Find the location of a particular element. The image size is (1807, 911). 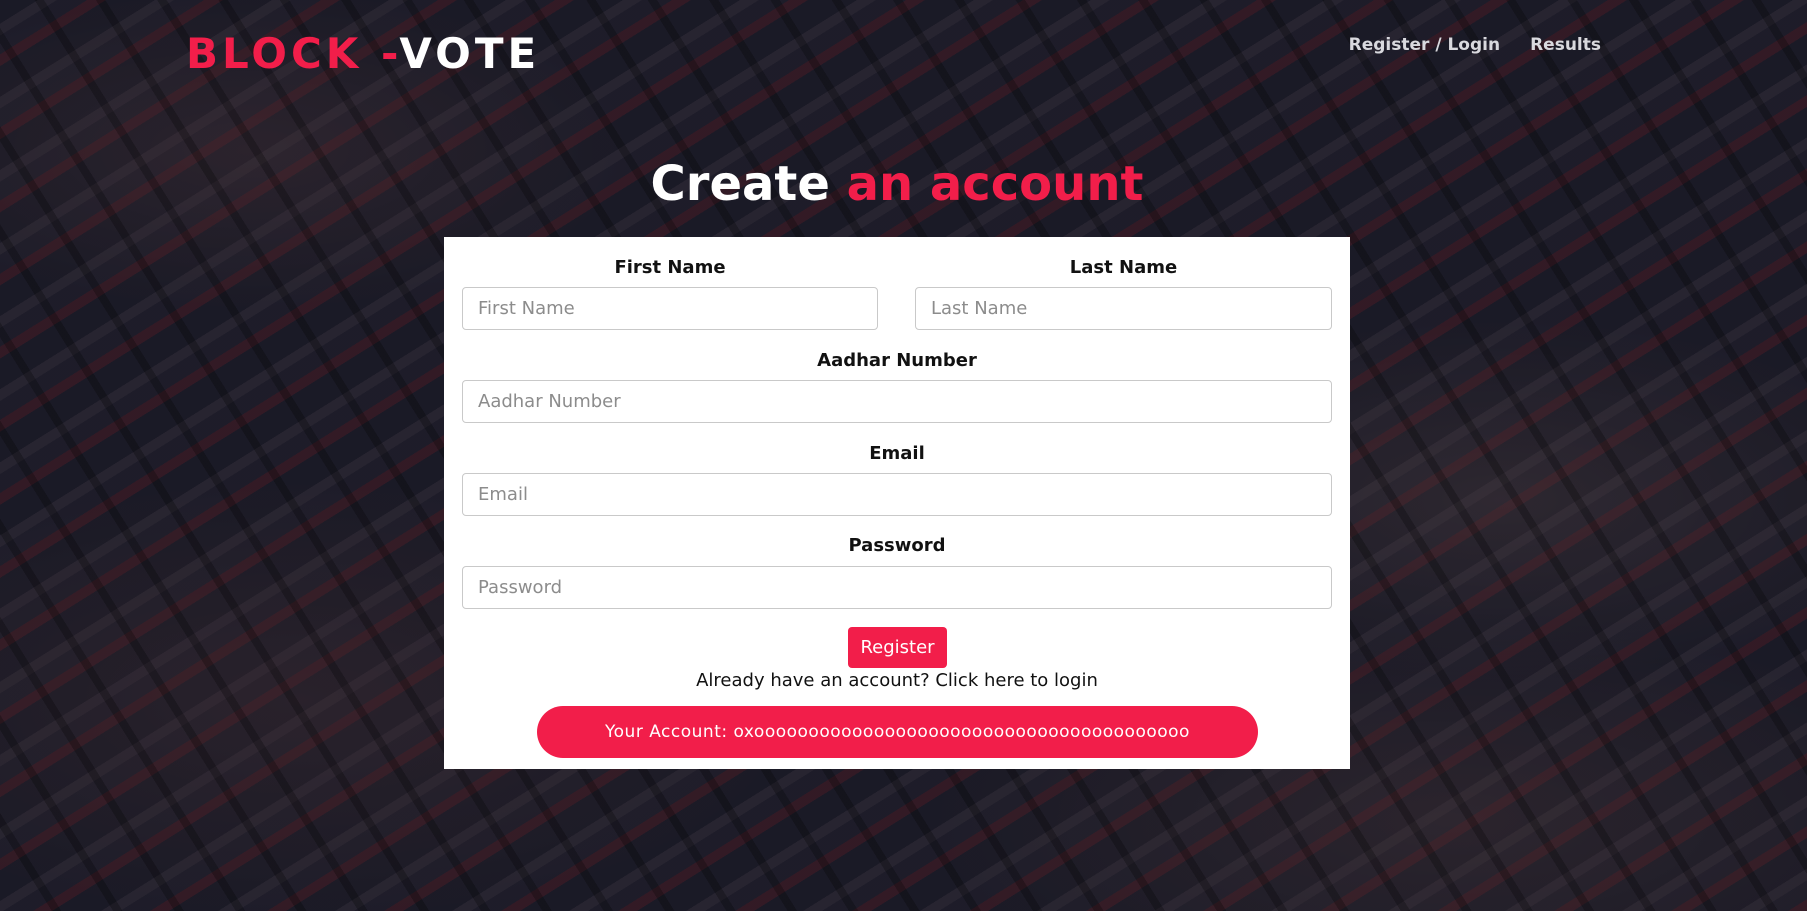

nav-links: Register / Login Results is located at coordinates (1475, 45).